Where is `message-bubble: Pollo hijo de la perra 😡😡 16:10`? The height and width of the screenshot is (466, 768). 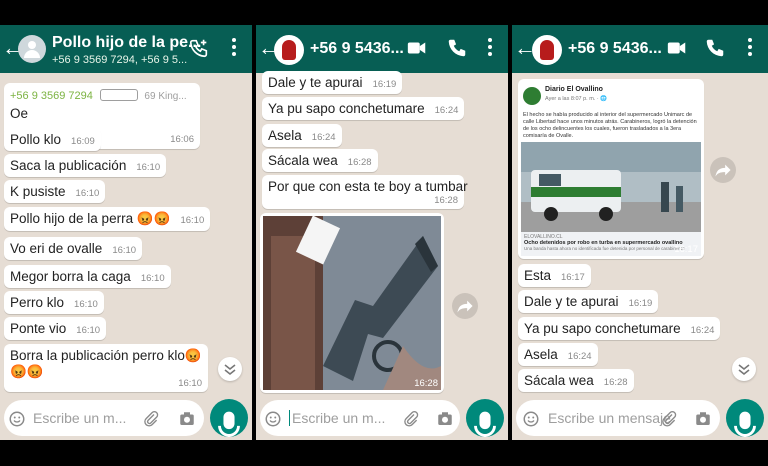
message-bubble: Pollo hijo de la perra 😡😡 16:10 is located at coordinates (107, 219).